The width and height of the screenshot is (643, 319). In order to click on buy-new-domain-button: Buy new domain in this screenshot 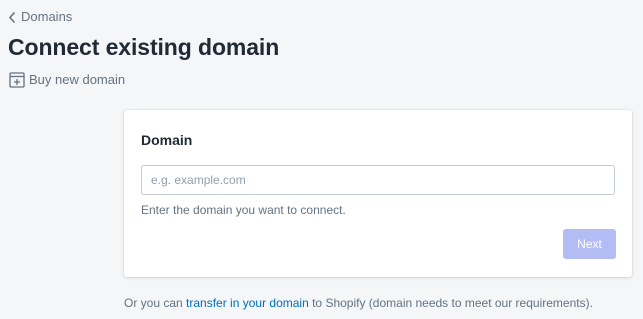, I will do `click(67, 80)`.